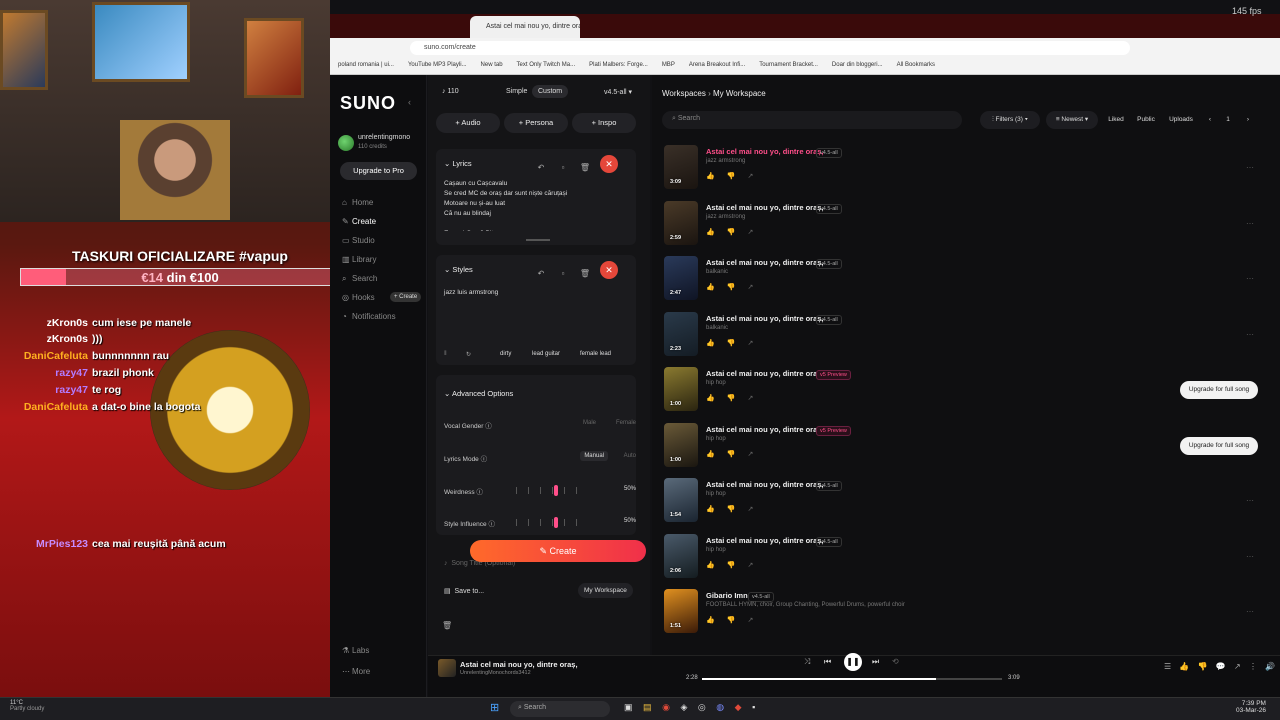 This screenshot has width=1280, height=720. Describe the element at coordinates (585, 167) in the screenshot. I see `trash-icon: 🗑` at that location.